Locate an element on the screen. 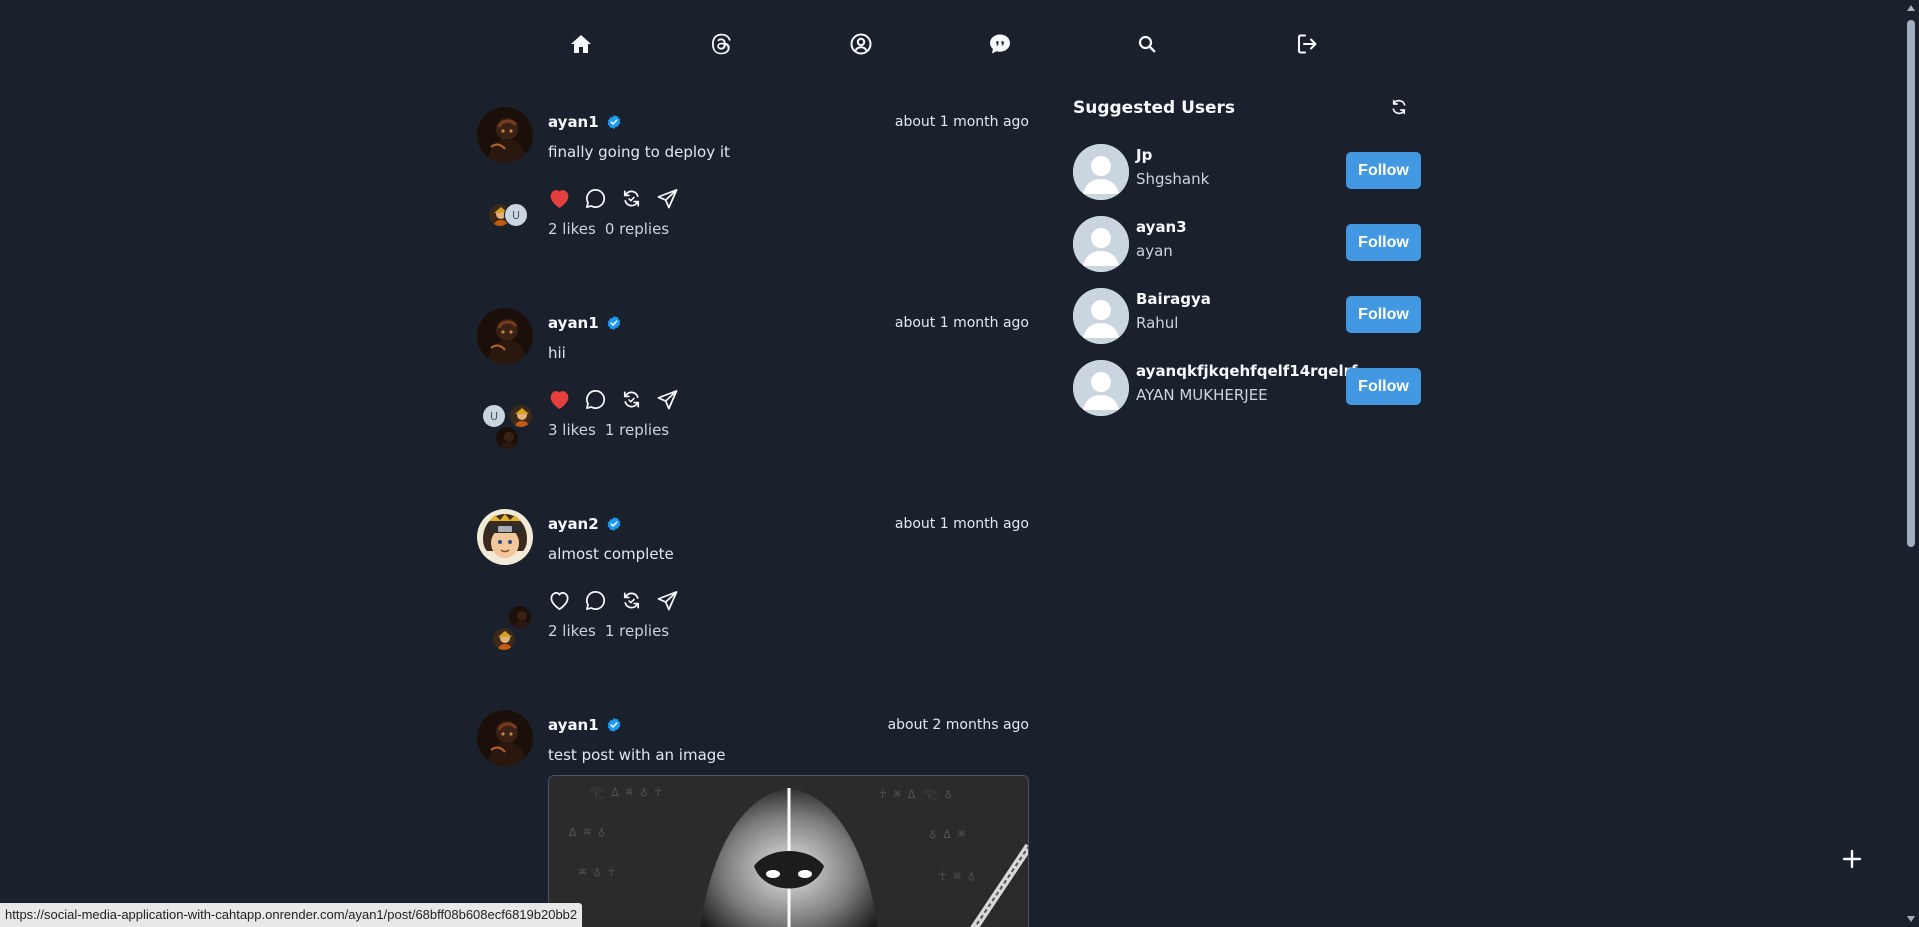  suggested-username: Bairagya is located at coordinates (1173, 299).